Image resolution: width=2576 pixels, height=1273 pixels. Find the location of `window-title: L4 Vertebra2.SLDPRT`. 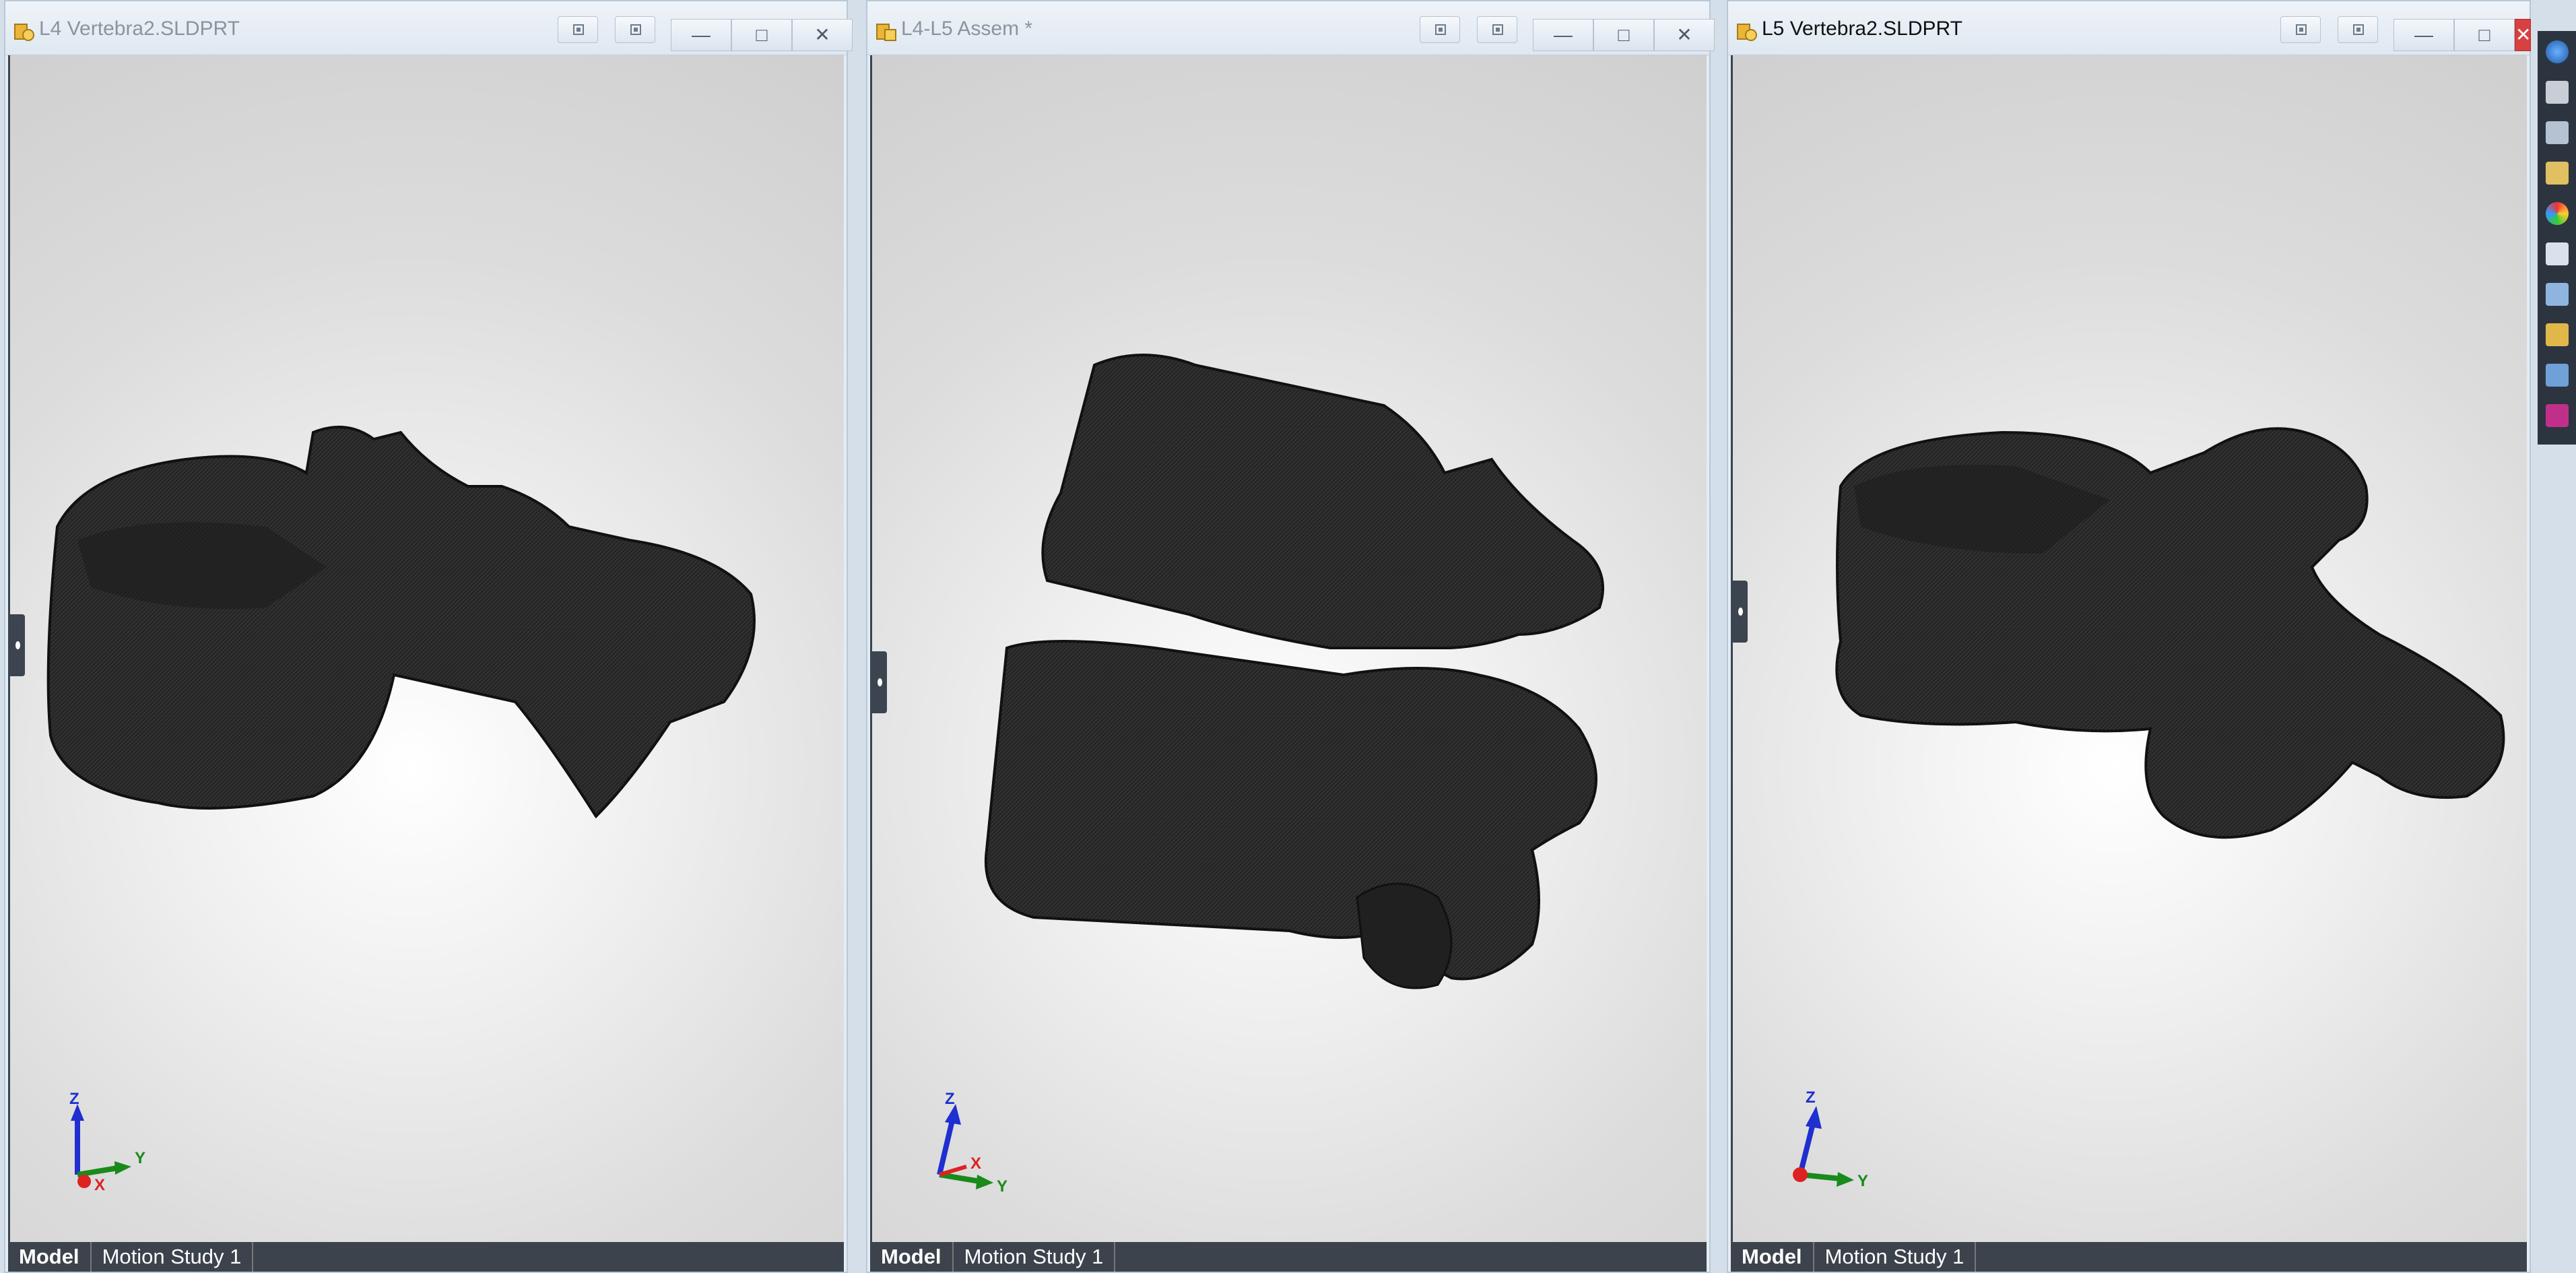

window-title: L4 Vertebra2.SLDPRT is located at coordinates (139, 29).